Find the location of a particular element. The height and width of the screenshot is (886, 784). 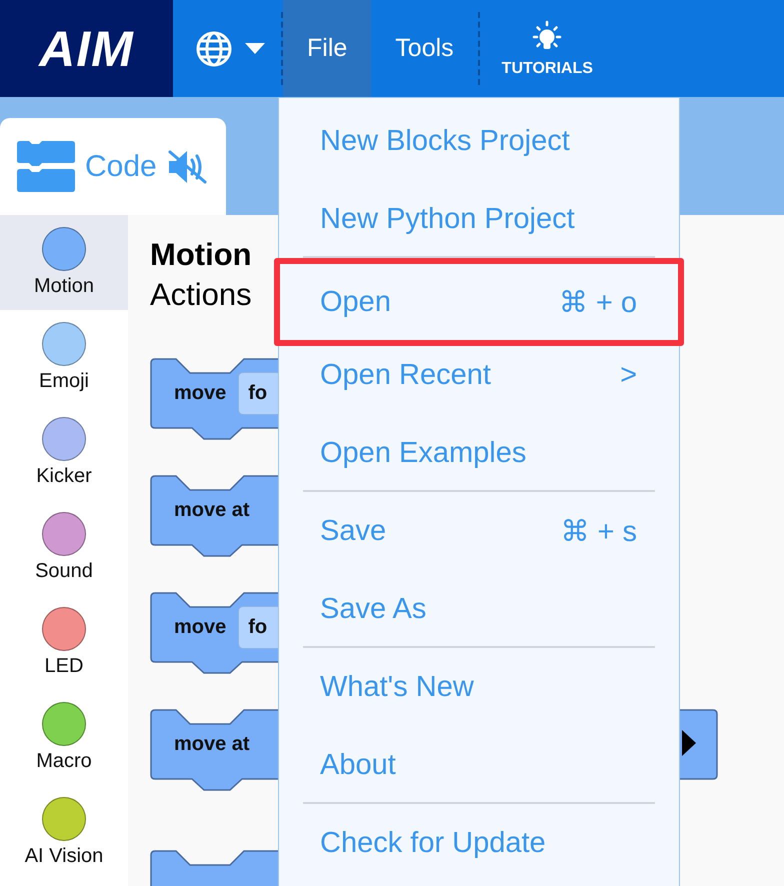

menu-item: Check for Update is located at coordinates (479, 843).